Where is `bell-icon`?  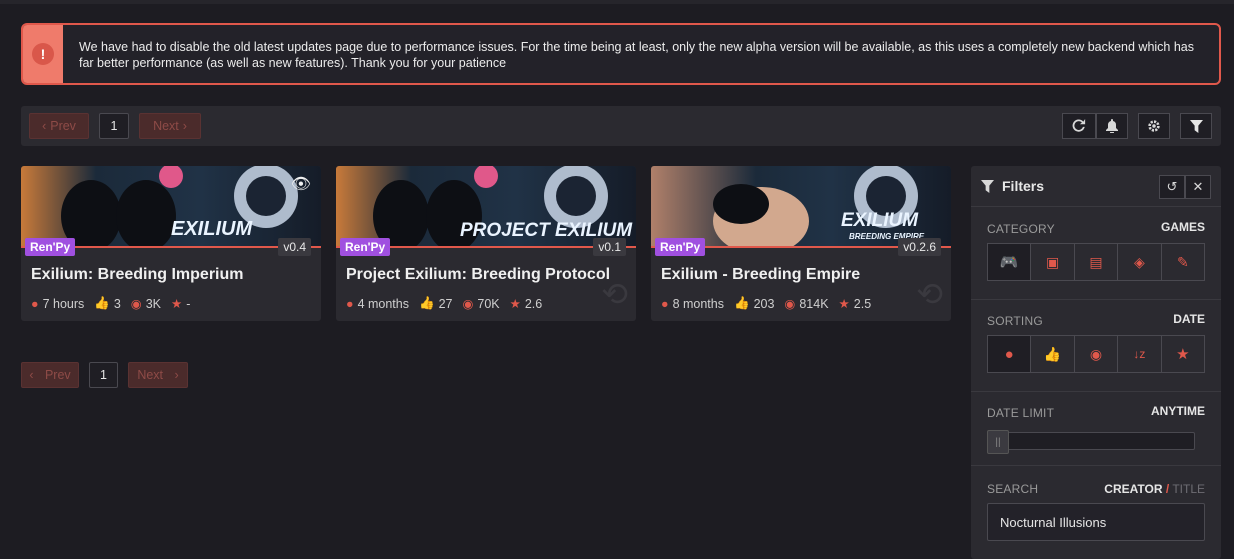
bell-icon is located at coordinates (1112, 126).